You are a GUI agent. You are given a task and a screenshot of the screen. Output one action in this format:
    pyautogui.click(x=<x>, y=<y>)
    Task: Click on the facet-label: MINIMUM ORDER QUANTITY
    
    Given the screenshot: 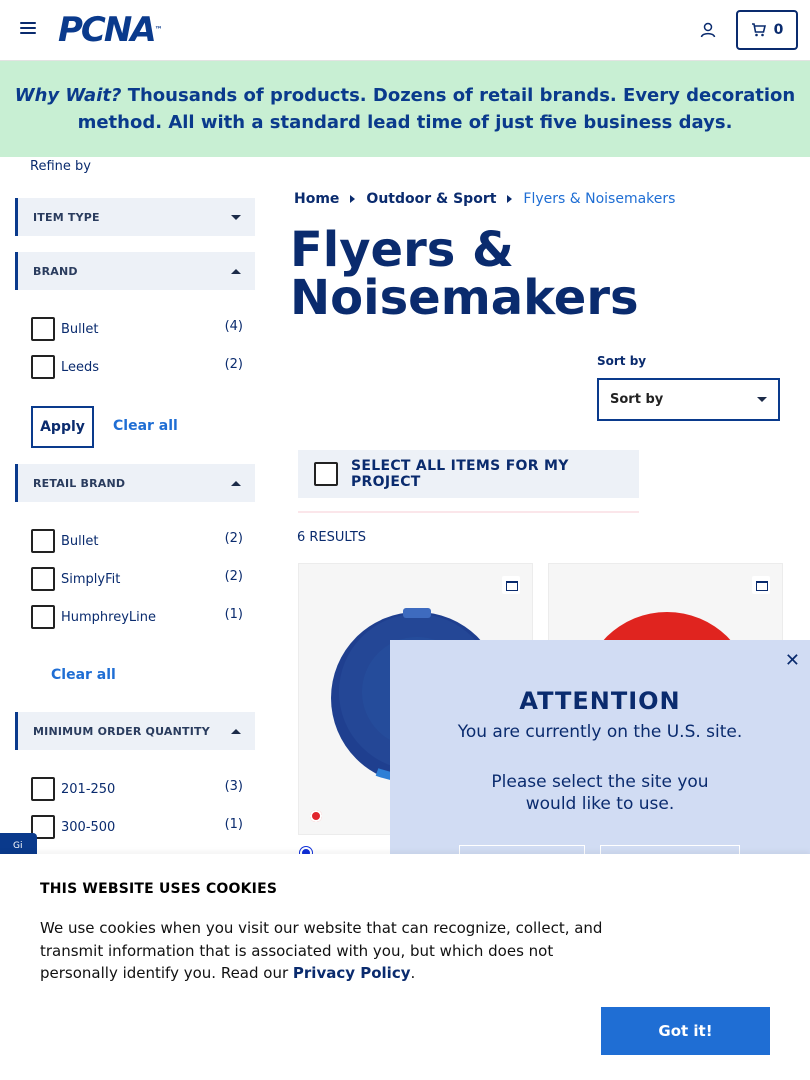 What is the action you would take?
    pyautogui.click(x=121, y=731)
    